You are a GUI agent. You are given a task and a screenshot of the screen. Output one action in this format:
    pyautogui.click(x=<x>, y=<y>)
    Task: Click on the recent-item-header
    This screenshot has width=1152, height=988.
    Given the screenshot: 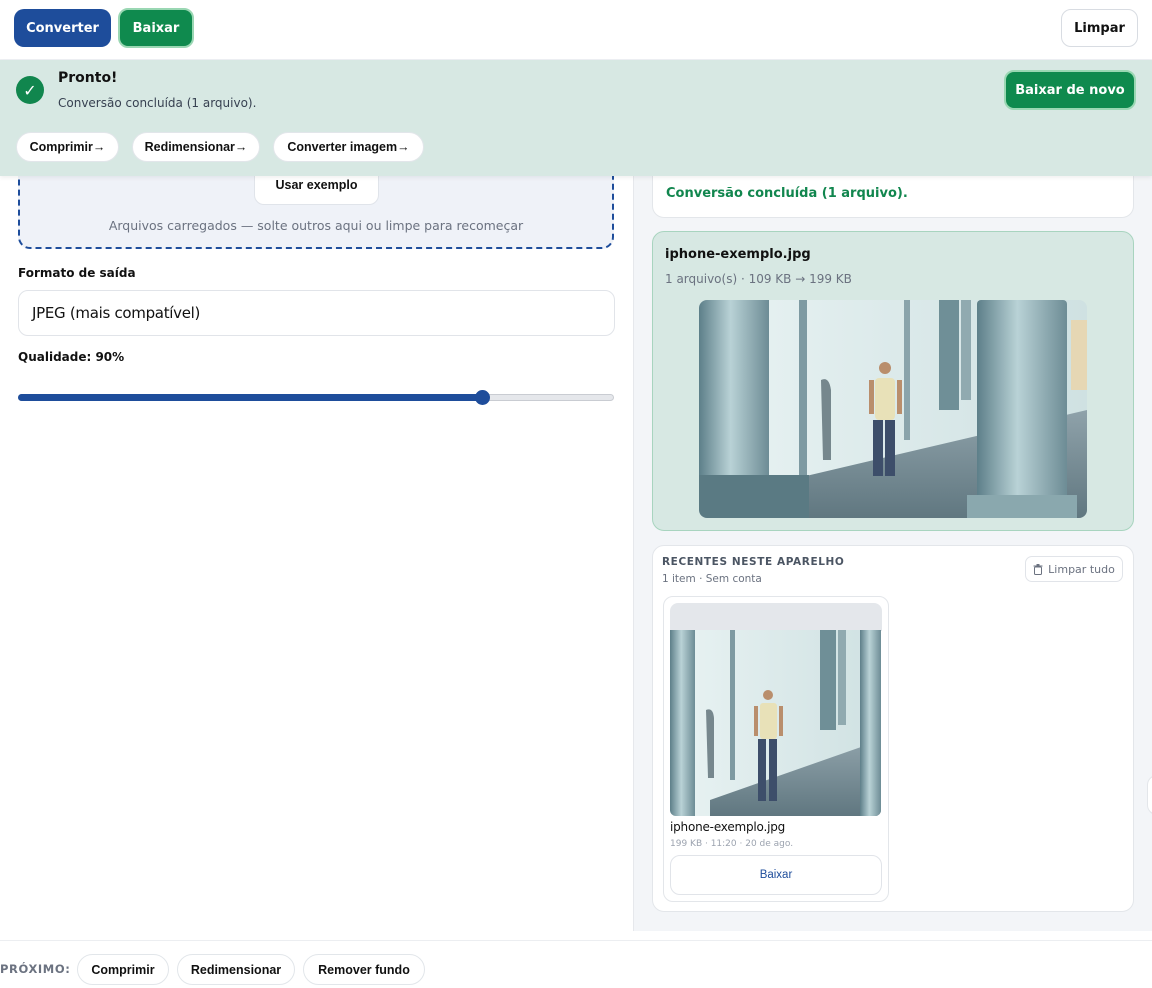 What is the action you would take?
    pyautogui.click(x=776, y=617)
    